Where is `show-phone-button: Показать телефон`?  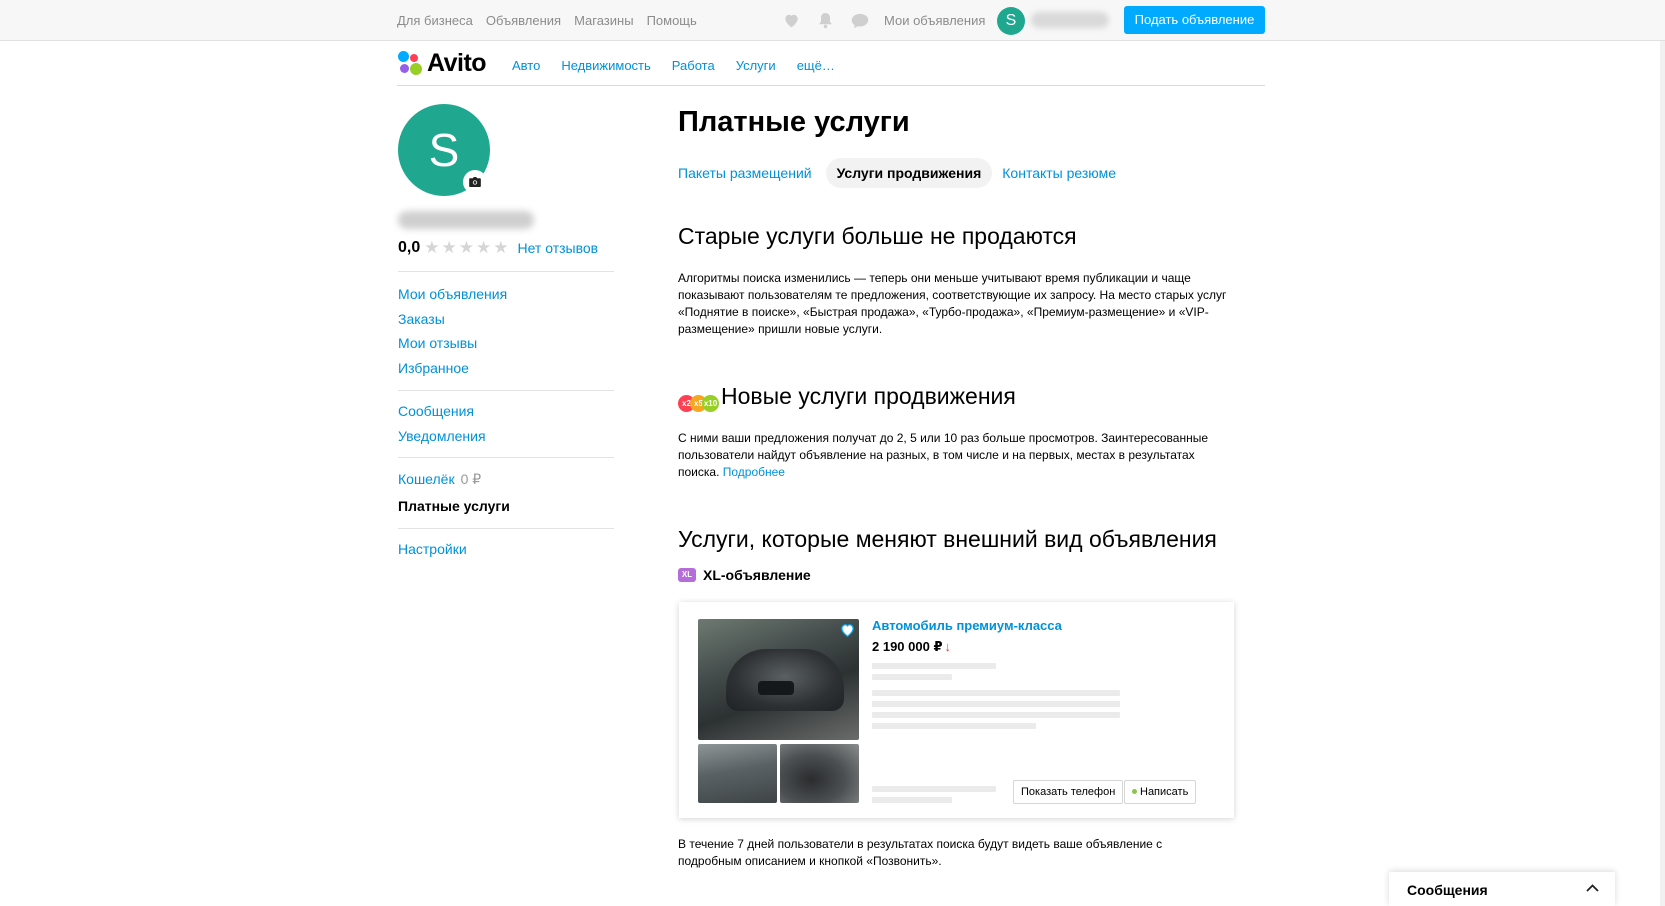 show-phone-button: Показать телефон is located at coordinates (1068, 792).